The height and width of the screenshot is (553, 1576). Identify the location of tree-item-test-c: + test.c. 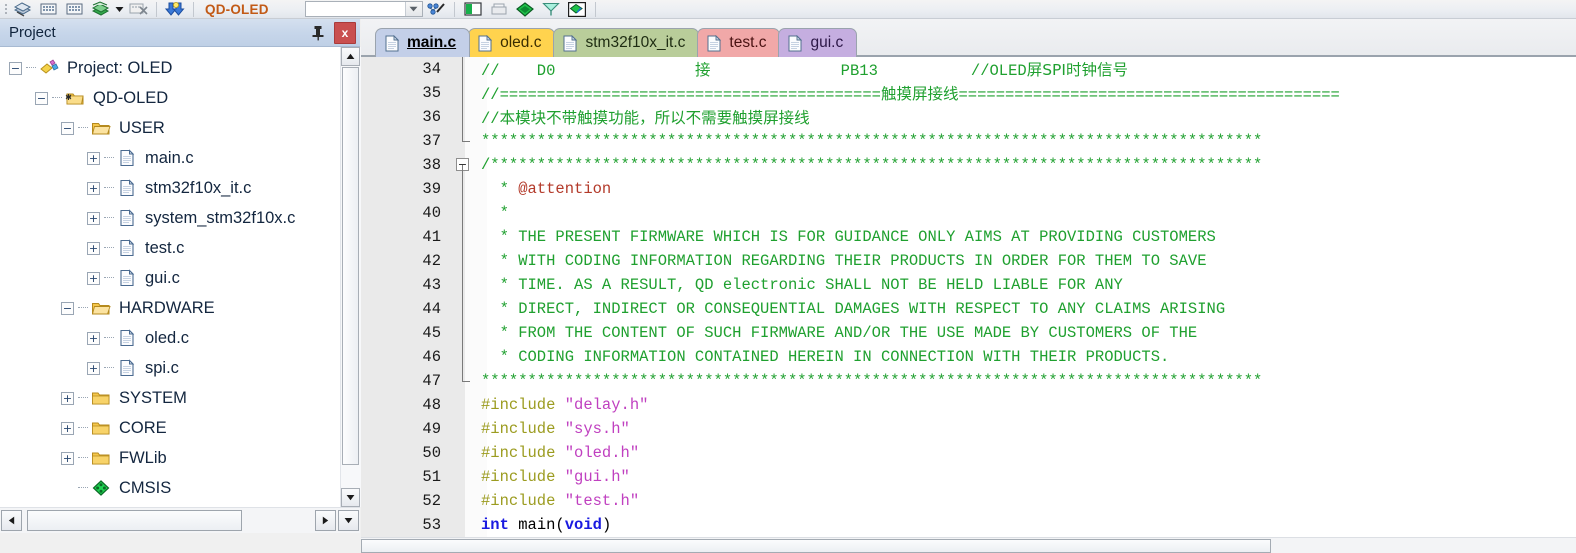
(171, 248).